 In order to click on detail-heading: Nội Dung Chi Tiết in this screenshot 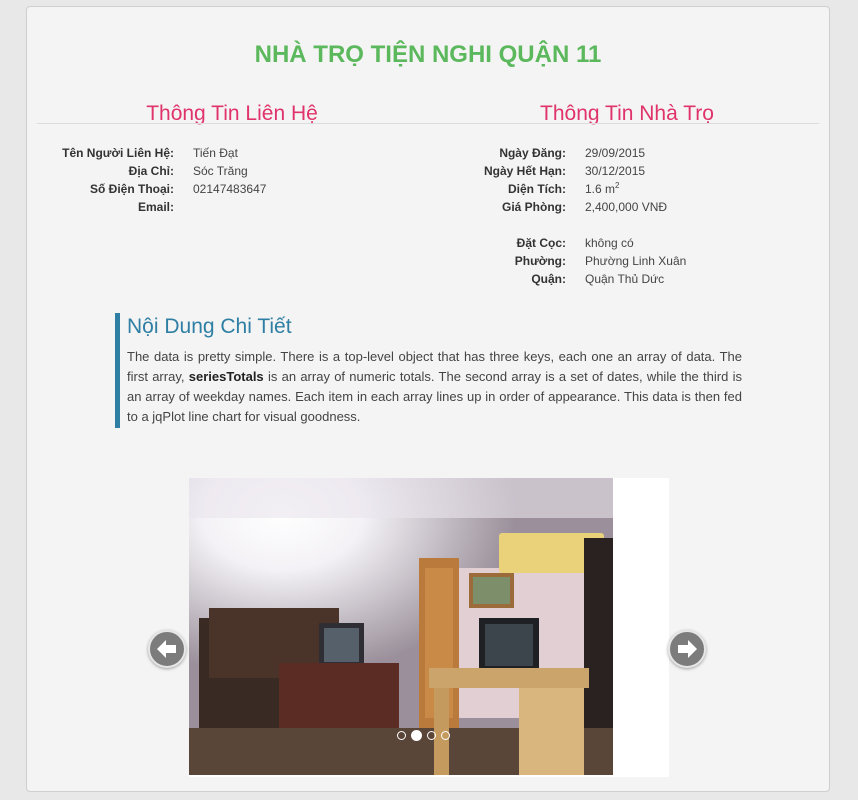, I will do `click(209, 326)`.